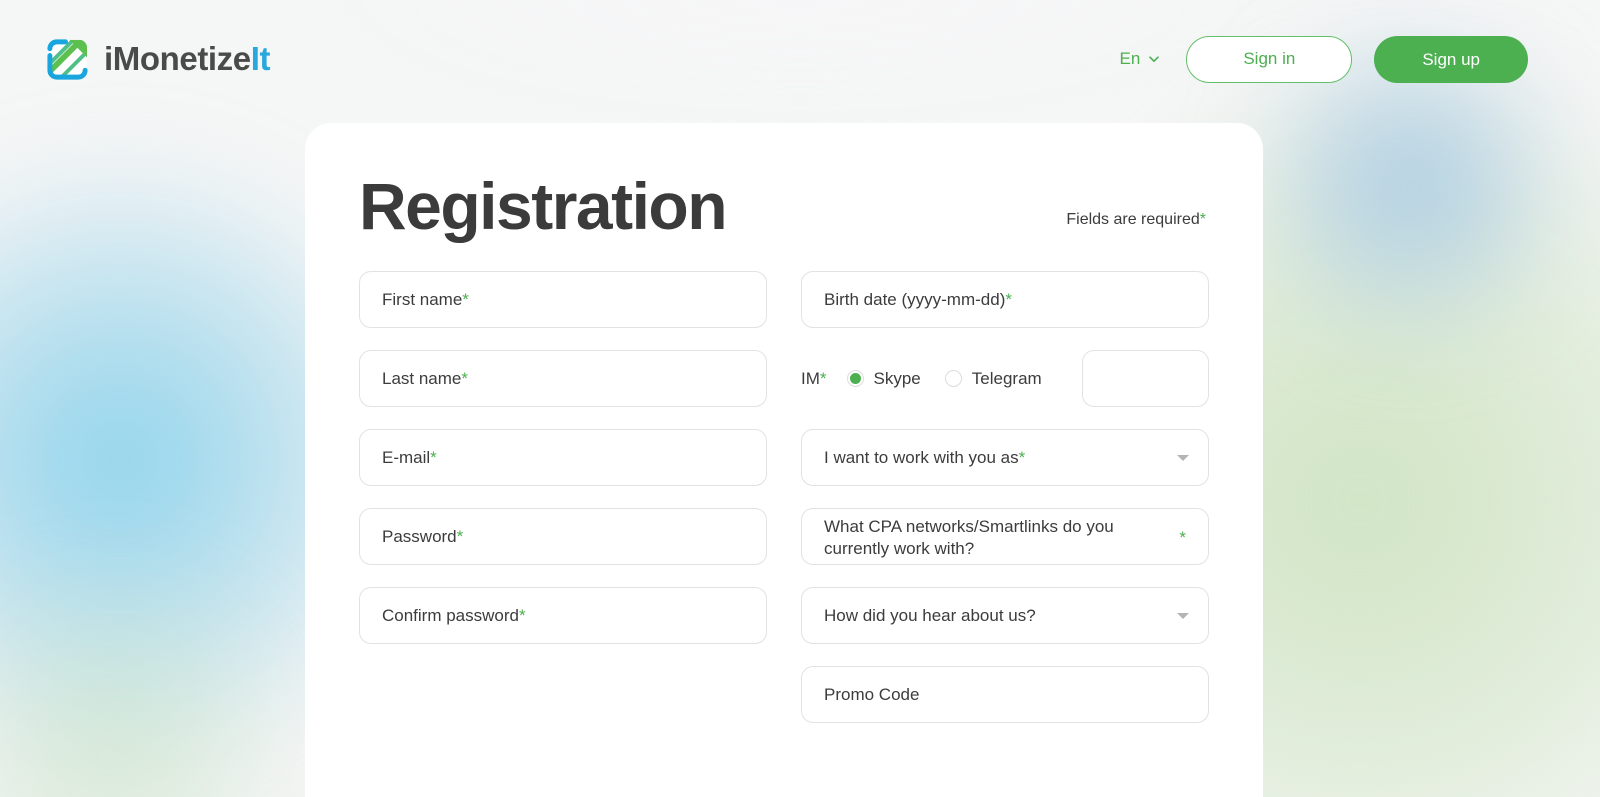 This screenshot has width=1600, height=797. What do you see at coordinates (1145, 379) in the screenshot?
I see `im-username-input` at bounding box center [1145, 379].